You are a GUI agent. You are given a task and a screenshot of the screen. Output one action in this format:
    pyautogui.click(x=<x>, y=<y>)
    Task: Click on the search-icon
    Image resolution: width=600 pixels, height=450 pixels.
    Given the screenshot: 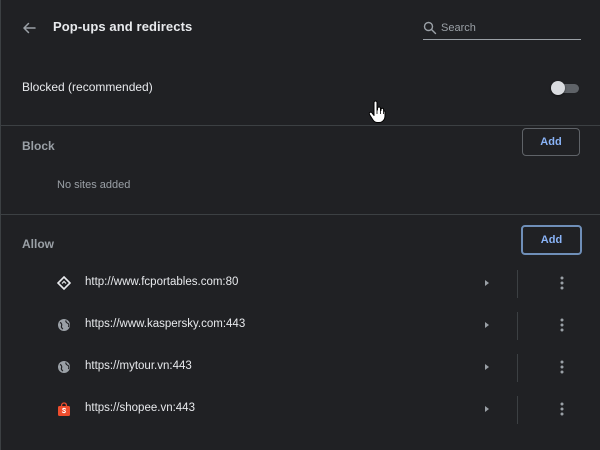 What is the action you would take?
    pyautogui.click(x=430, y=28)
    